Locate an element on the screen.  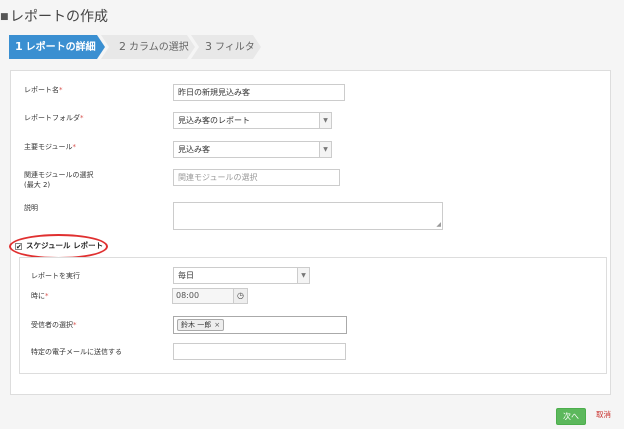
description-textarea: ◢ is located at coordinates (308, 216).